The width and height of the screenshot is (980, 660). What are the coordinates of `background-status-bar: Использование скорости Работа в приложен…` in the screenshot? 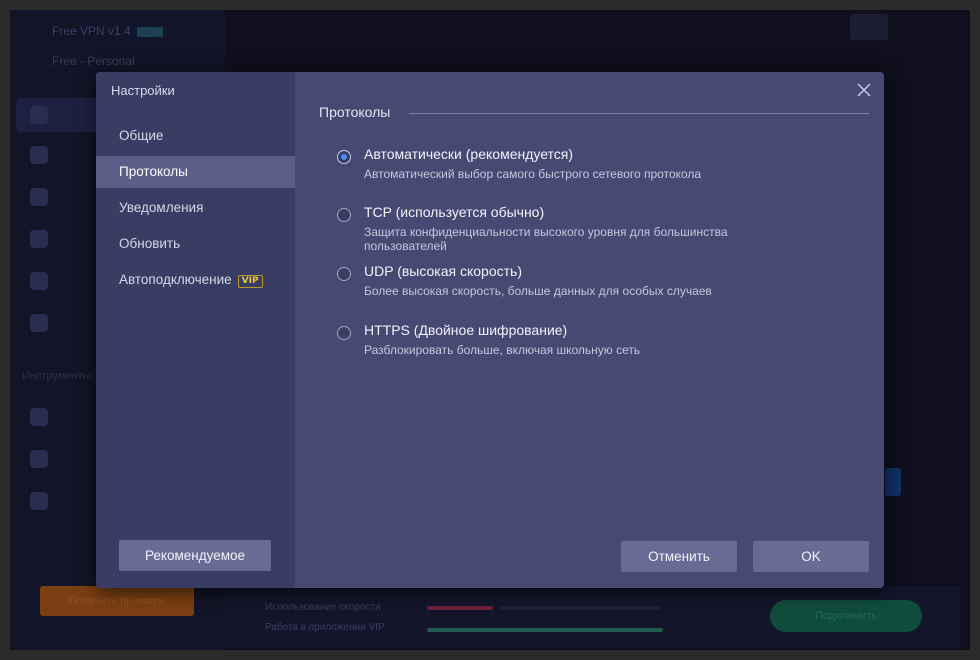 It's located at (592, 617).